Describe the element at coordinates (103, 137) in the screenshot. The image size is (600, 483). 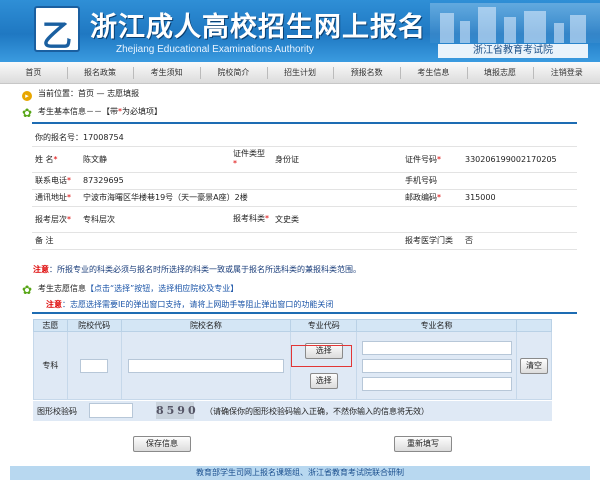
I see `regno-value: 17008754` at that location.